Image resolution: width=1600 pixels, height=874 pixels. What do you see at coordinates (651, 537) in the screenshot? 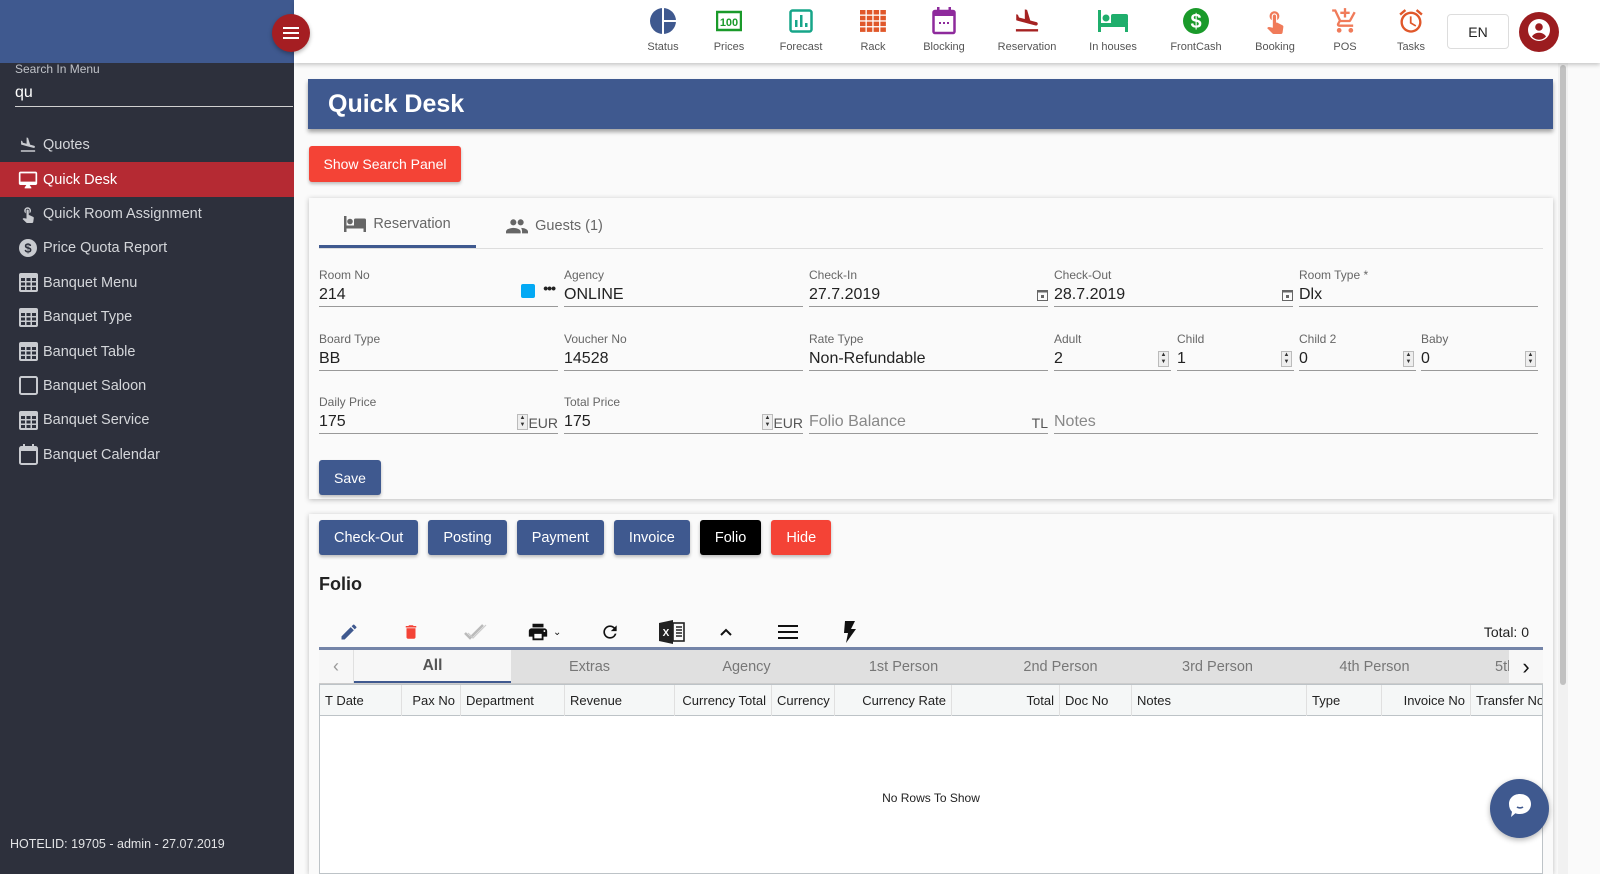
I see `invoice-button: Invoice` at bounding box center [651, 537].